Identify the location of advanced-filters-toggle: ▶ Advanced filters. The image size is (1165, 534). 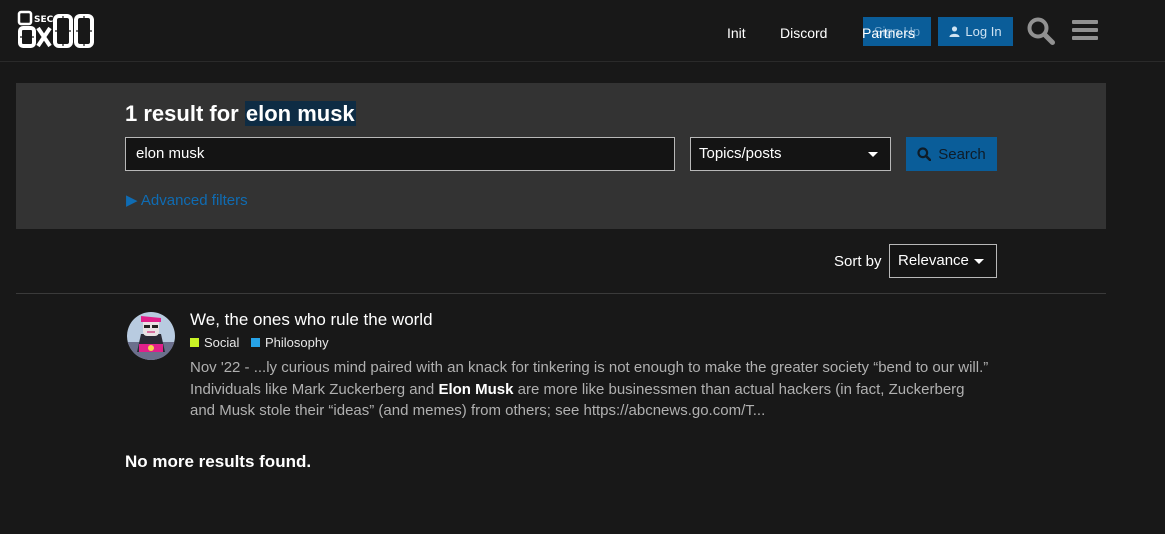
(187, 201).